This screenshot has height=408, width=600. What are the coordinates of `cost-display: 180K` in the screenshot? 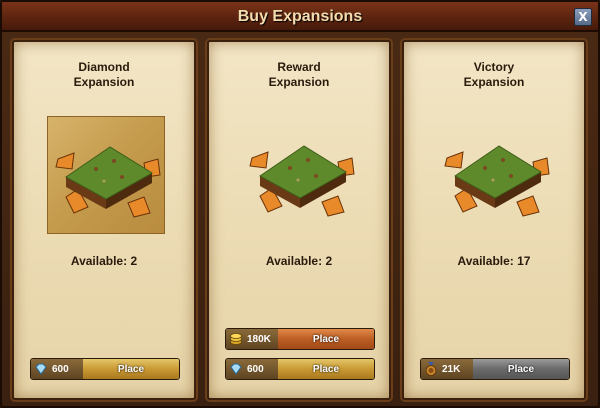 It's located at (252, 339).